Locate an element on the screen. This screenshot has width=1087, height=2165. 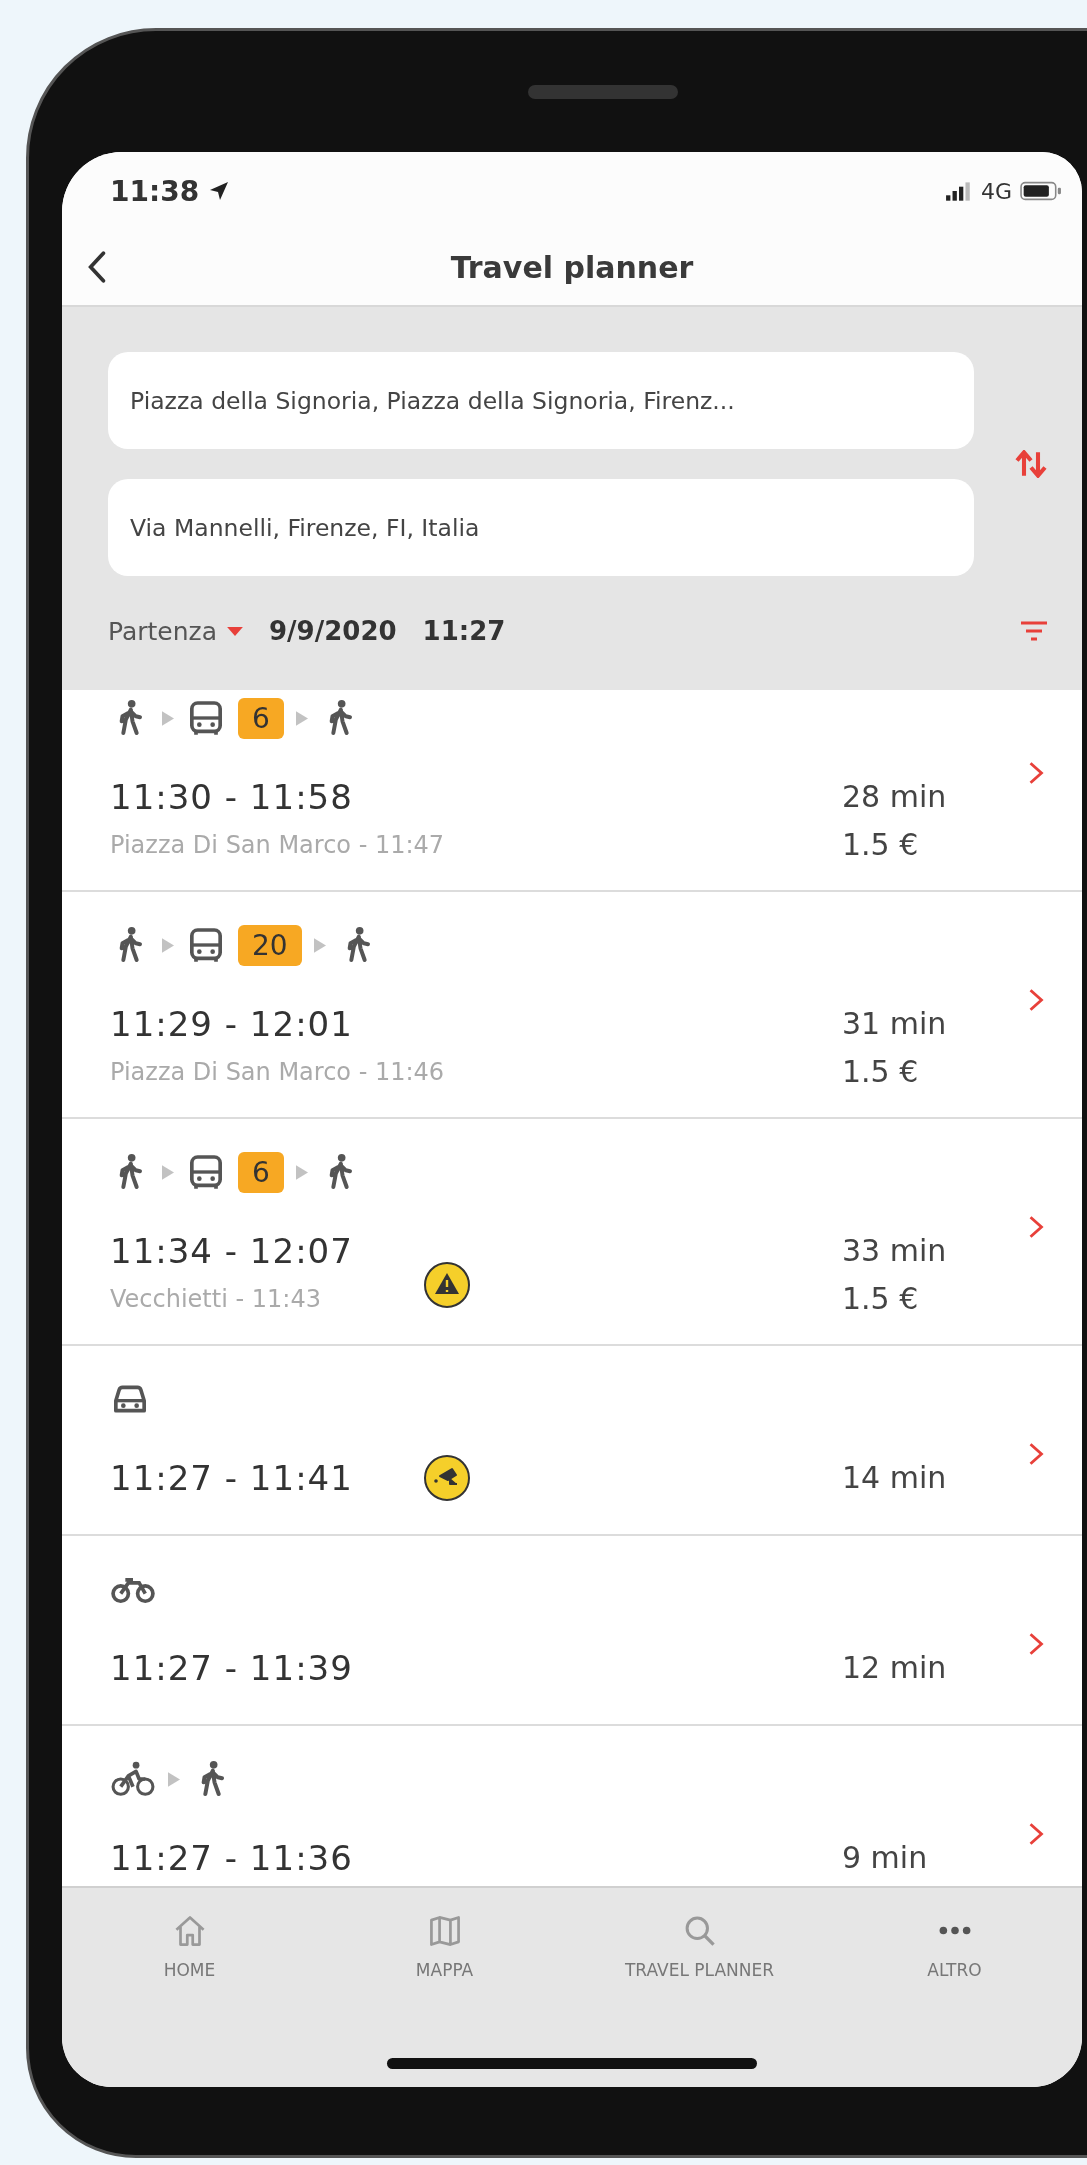
swap-button is located at coordinates (1031, 464).